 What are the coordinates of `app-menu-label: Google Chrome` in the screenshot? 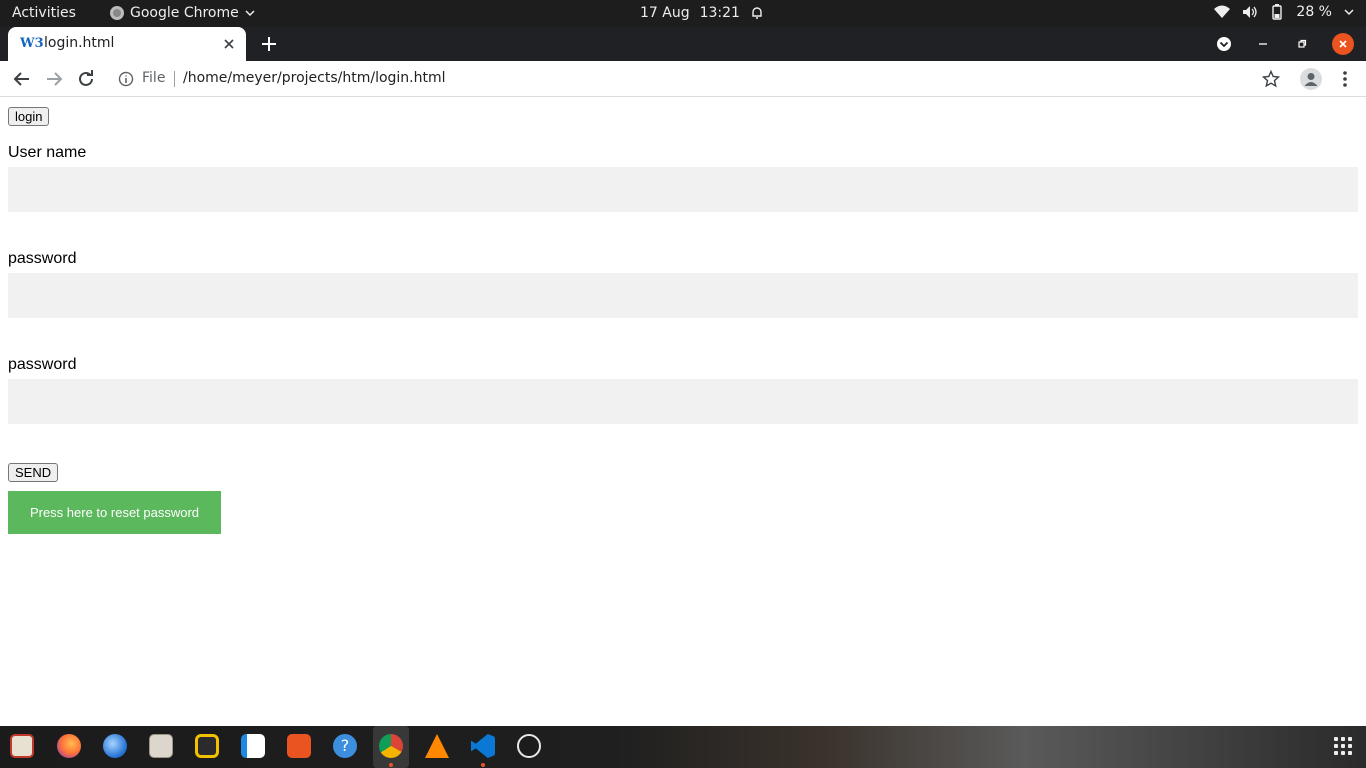 It's located at (184, 13).